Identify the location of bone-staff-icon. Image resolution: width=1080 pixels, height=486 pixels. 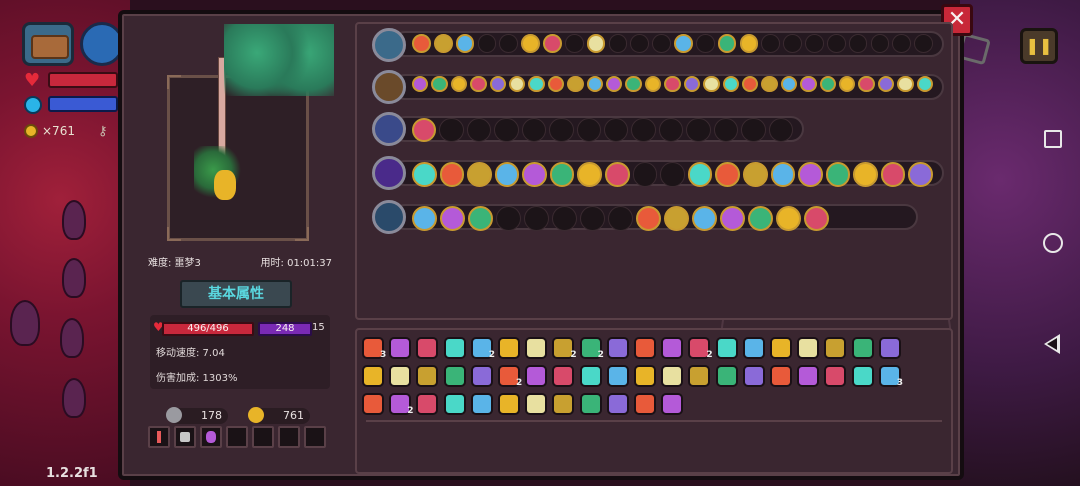
(389, 87).